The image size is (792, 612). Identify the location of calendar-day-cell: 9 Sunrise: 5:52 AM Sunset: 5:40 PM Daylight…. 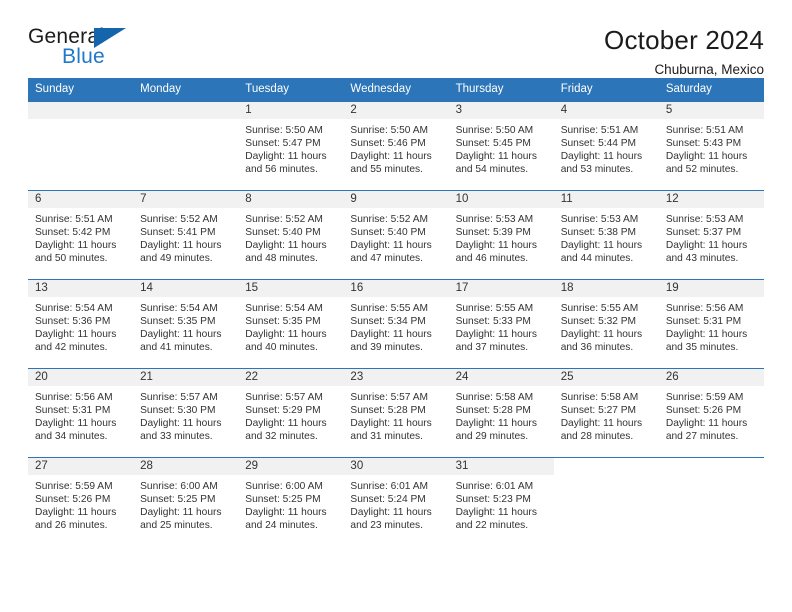
(396, 234).